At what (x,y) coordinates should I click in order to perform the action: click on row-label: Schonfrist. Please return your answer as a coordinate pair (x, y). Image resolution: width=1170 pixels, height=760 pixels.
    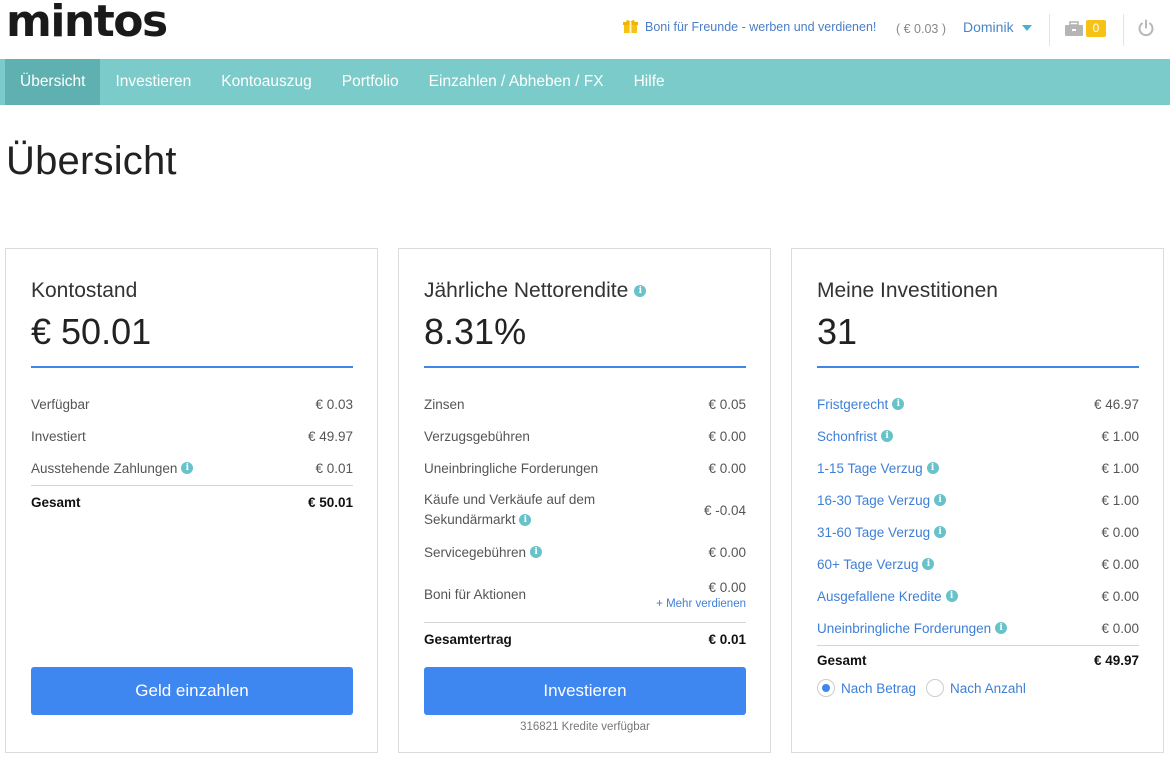
    Looking at the image, I should click on (847, 436).